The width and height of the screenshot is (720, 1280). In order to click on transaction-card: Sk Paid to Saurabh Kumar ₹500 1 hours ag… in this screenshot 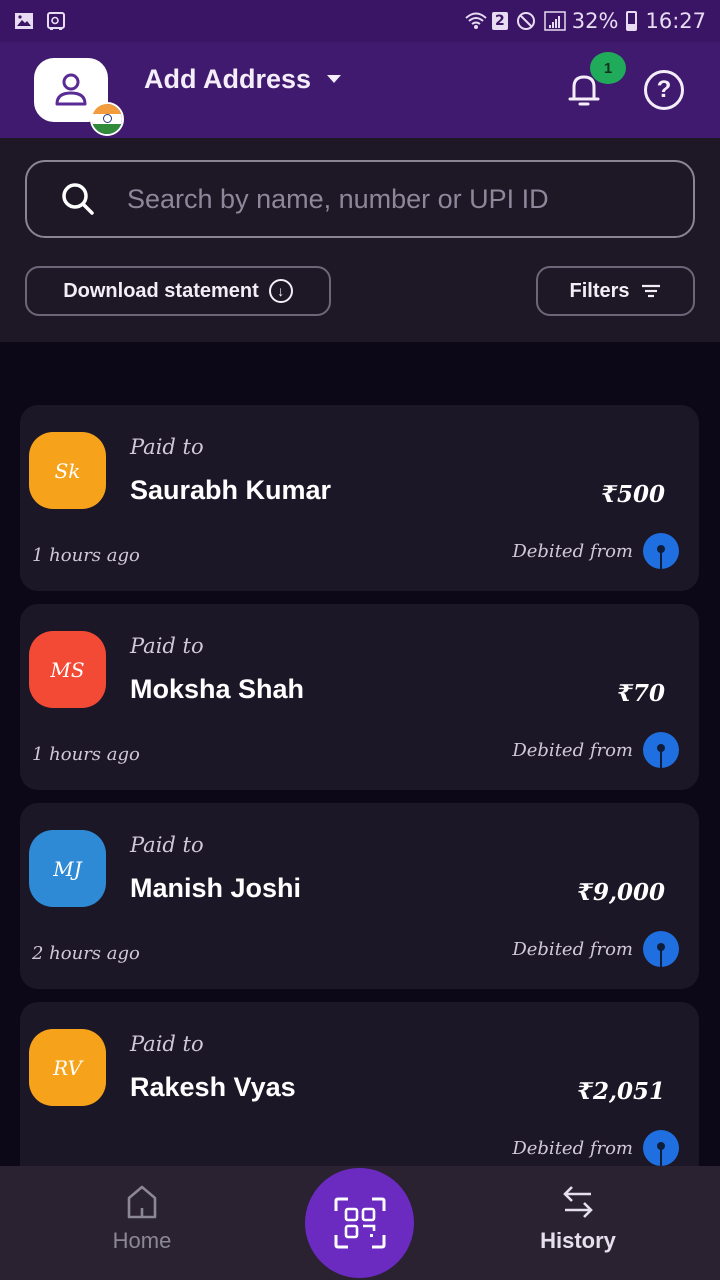, I will do `click(359, 498)`.